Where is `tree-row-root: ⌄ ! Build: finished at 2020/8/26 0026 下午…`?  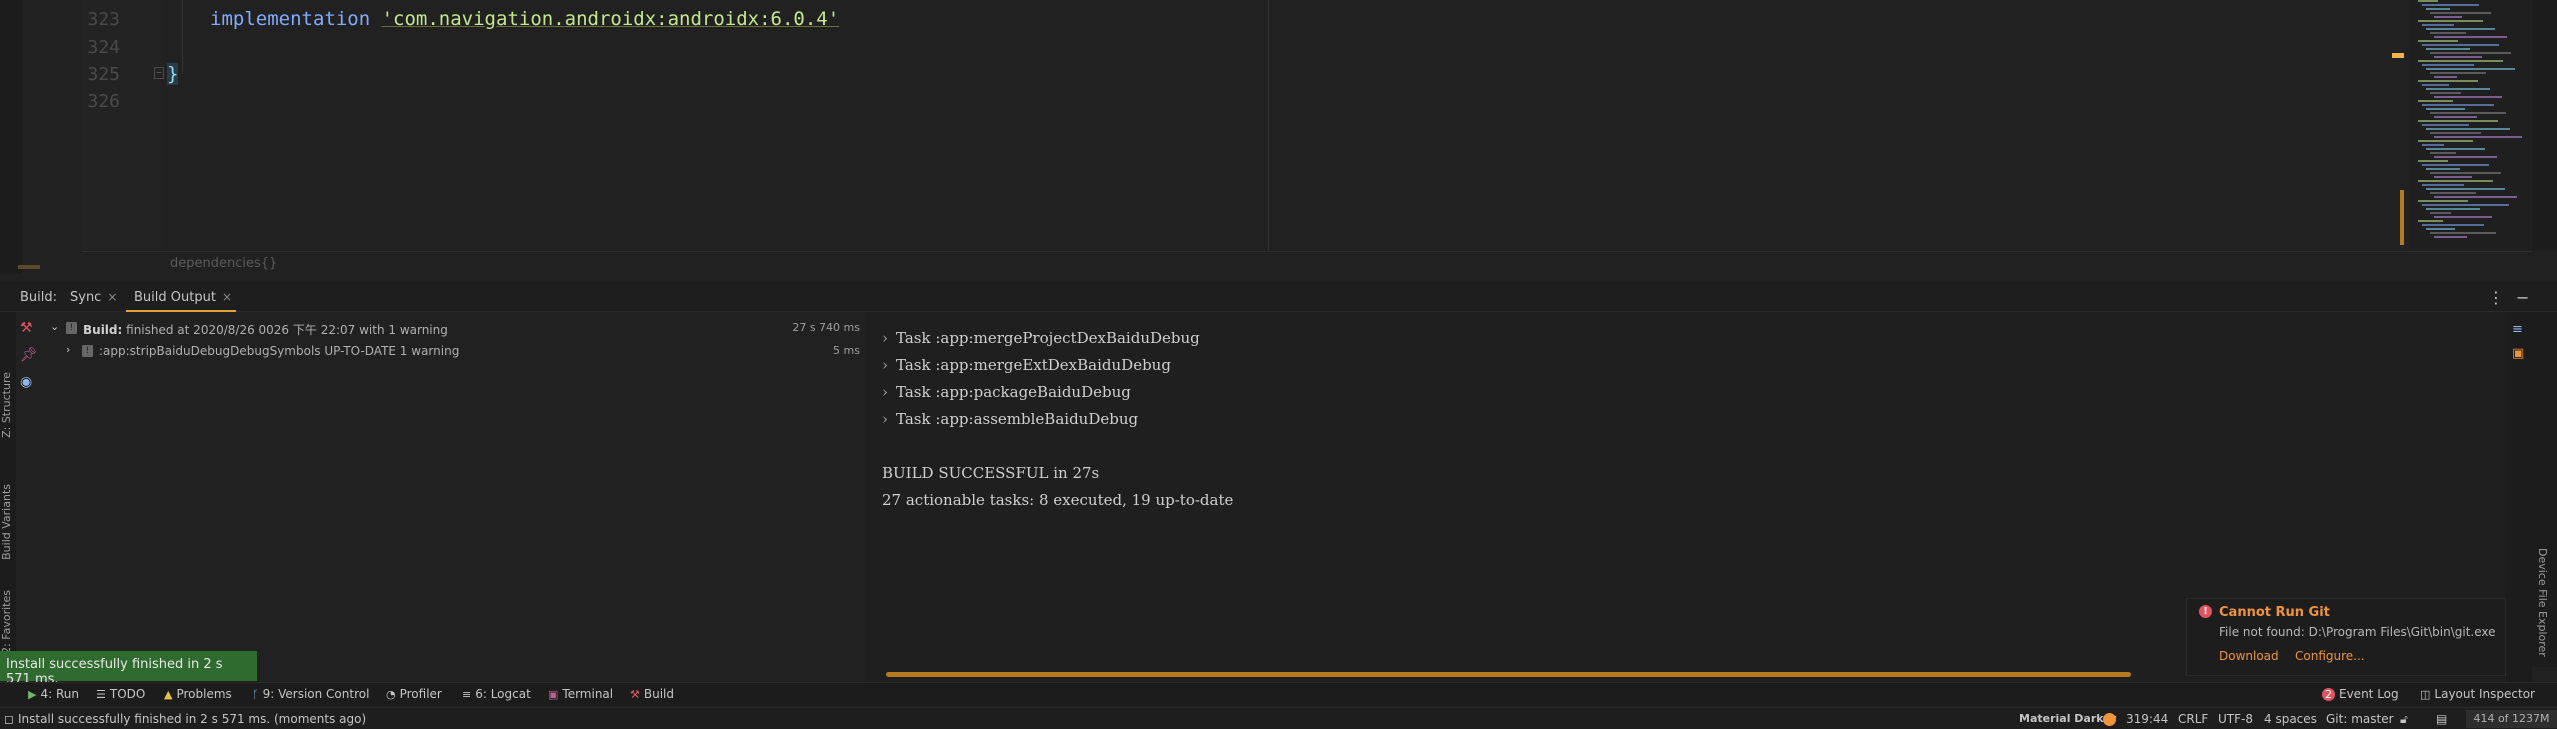
tree-row-root: ⌄ ! Build: finished at 2020/8/26 0026 下午… is located at coordinates (450, 329).